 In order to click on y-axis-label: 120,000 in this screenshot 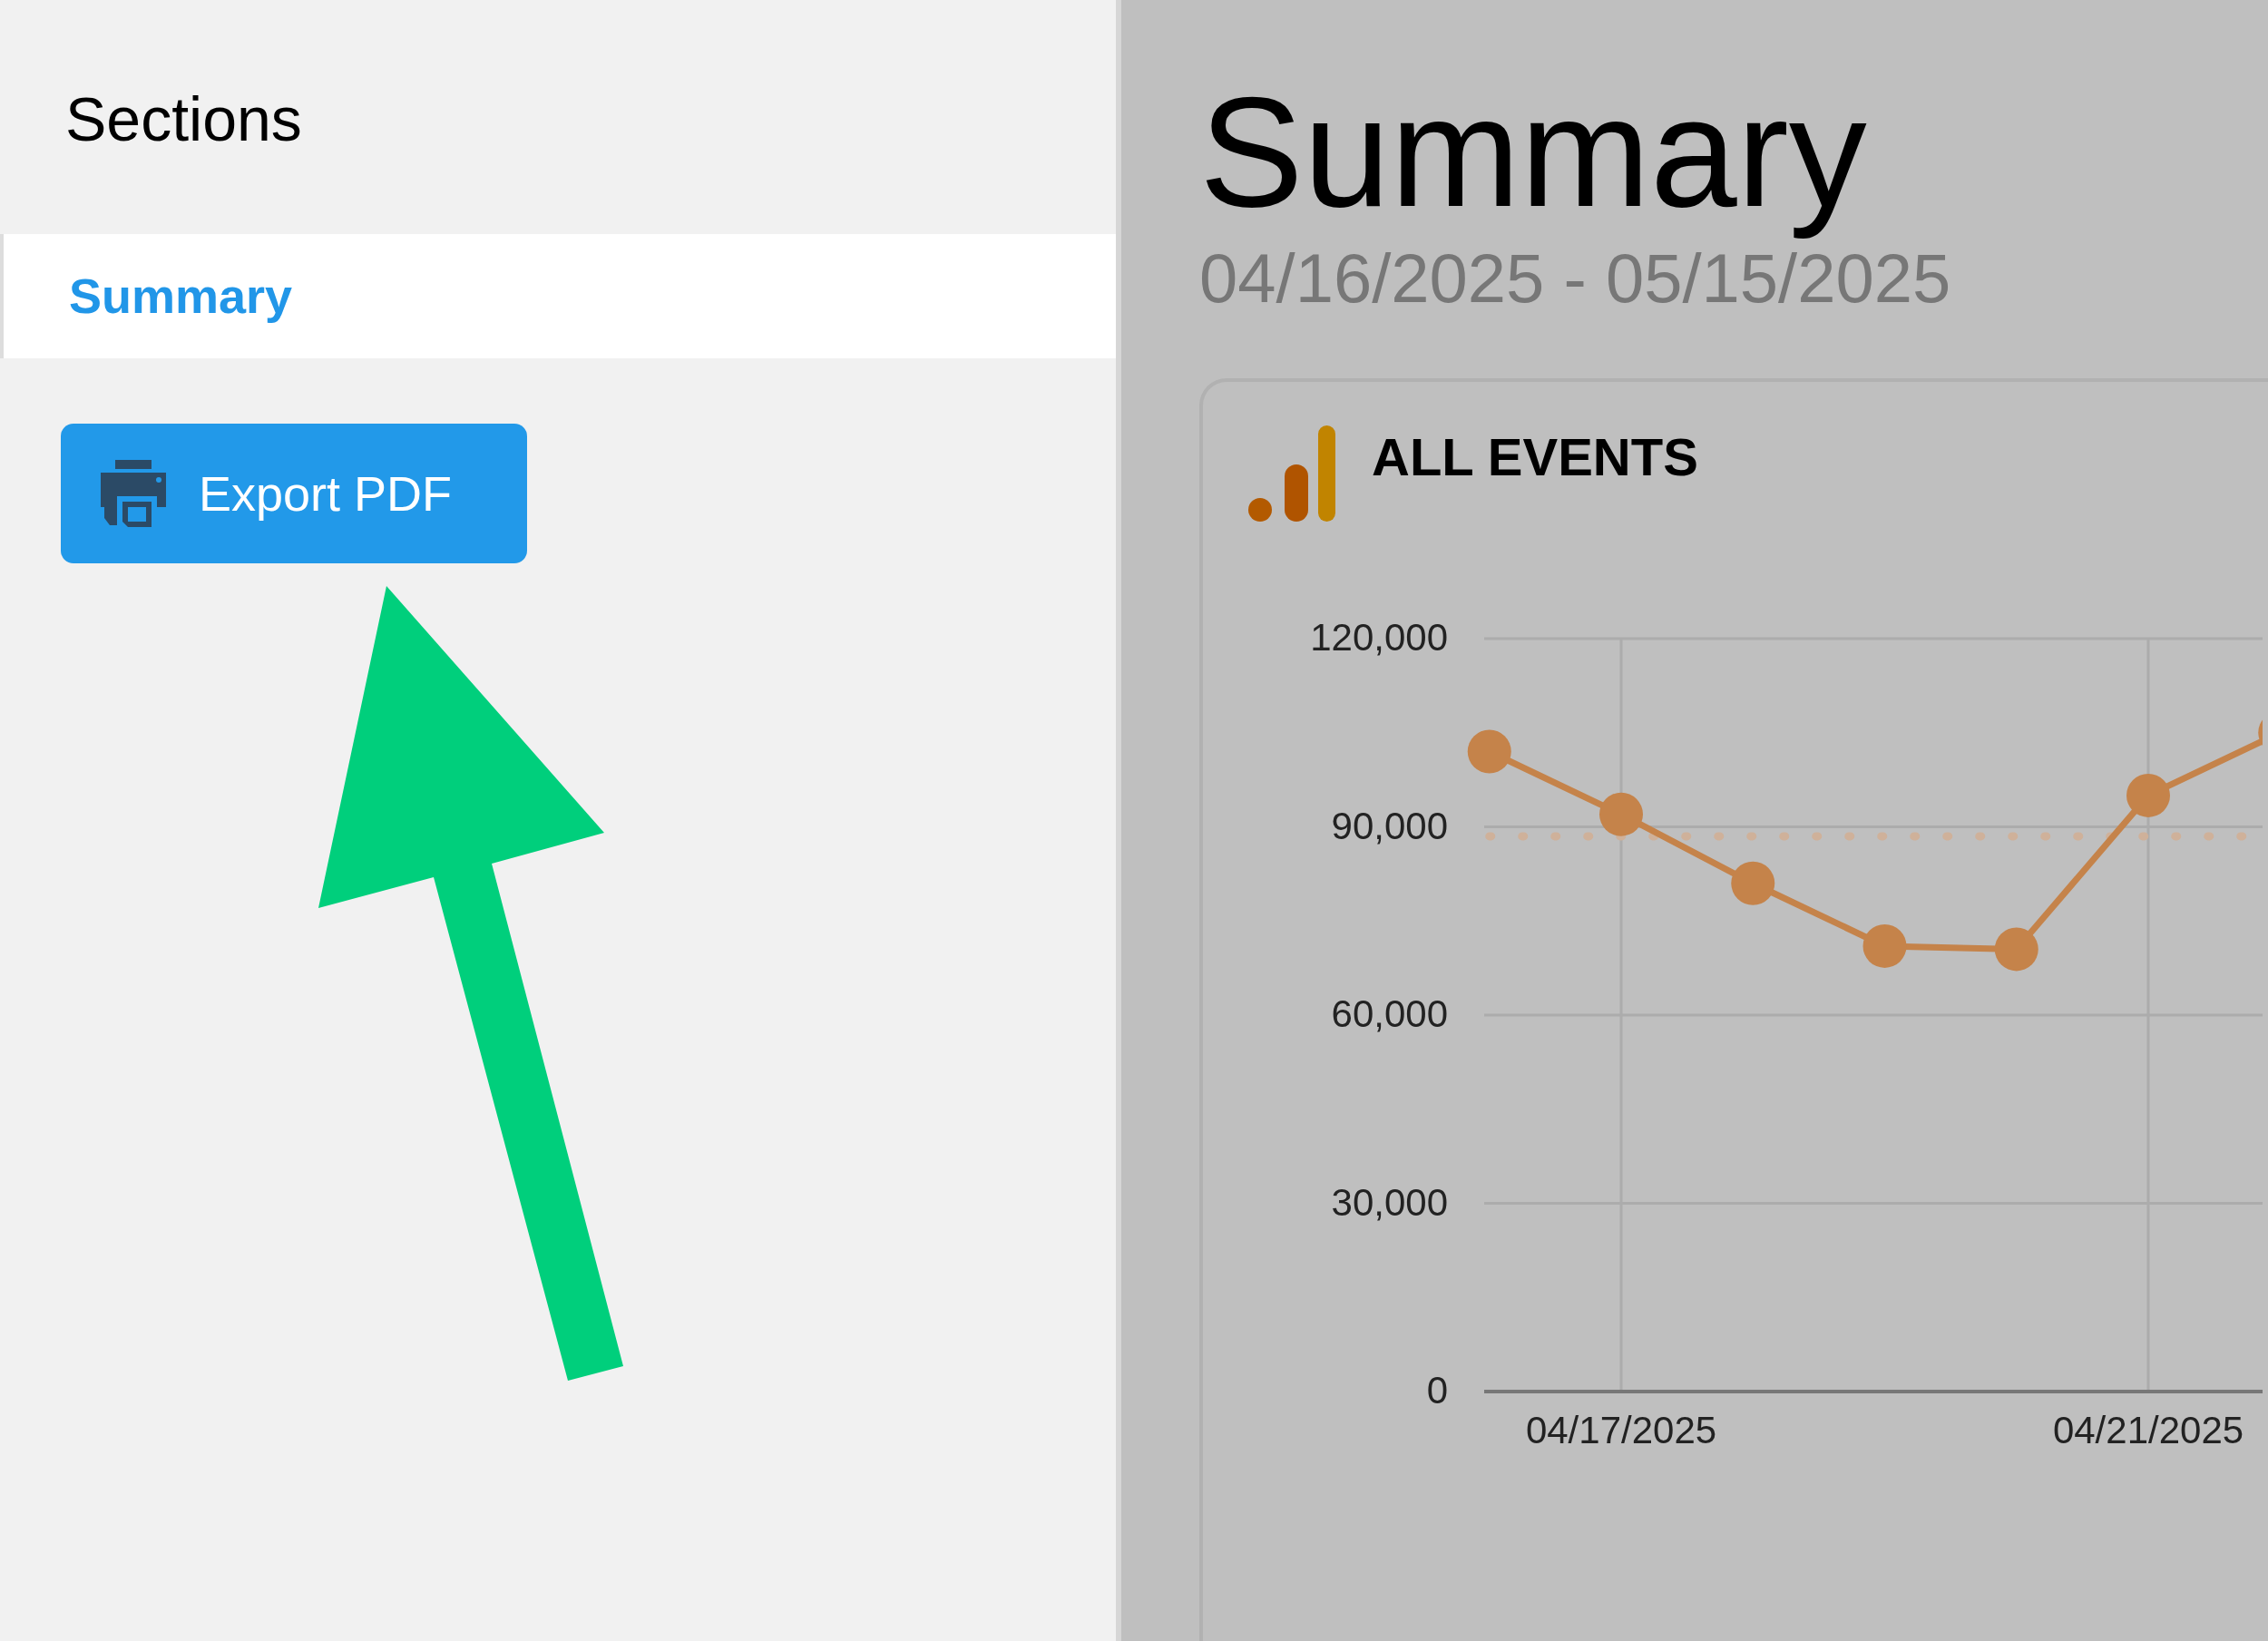, I will do `click(1379, 637)`.